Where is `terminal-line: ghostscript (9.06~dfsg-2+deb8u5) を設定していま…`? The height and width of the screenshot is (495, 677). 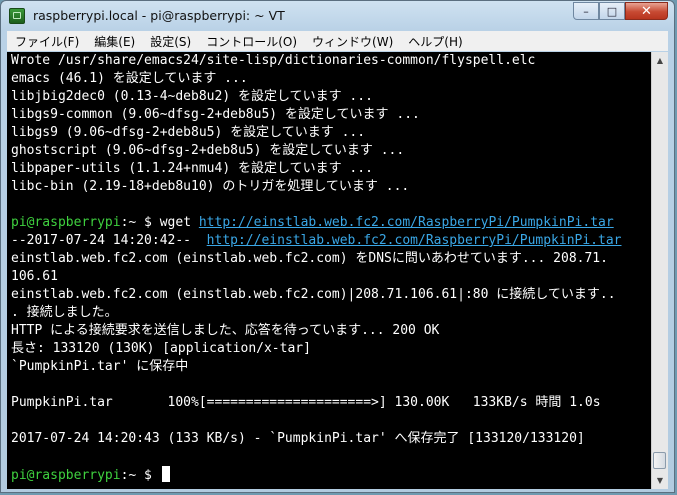 terminal-line: ghostscript (9.06~dfsg-2+deb8u5) を設定していま… is located at coordinates (208, 150).